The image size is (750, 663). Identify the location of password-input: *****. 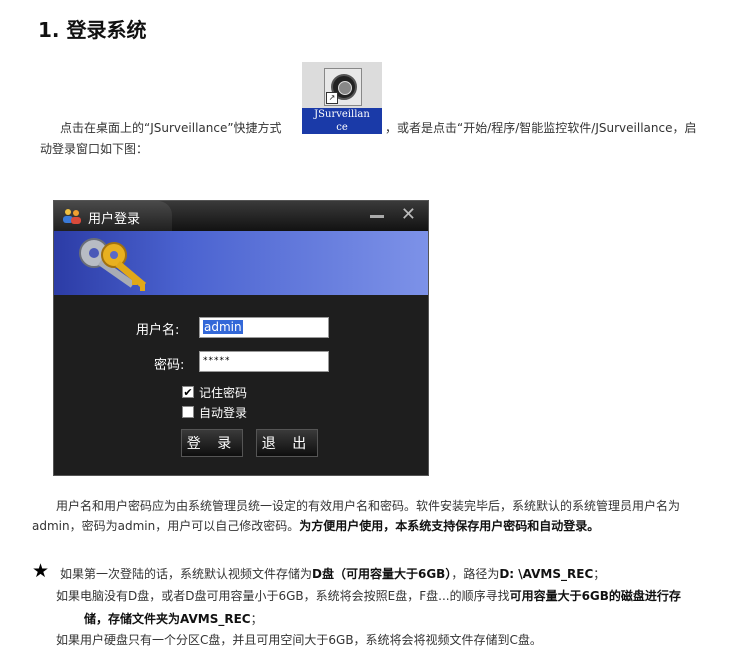
(264, 361).